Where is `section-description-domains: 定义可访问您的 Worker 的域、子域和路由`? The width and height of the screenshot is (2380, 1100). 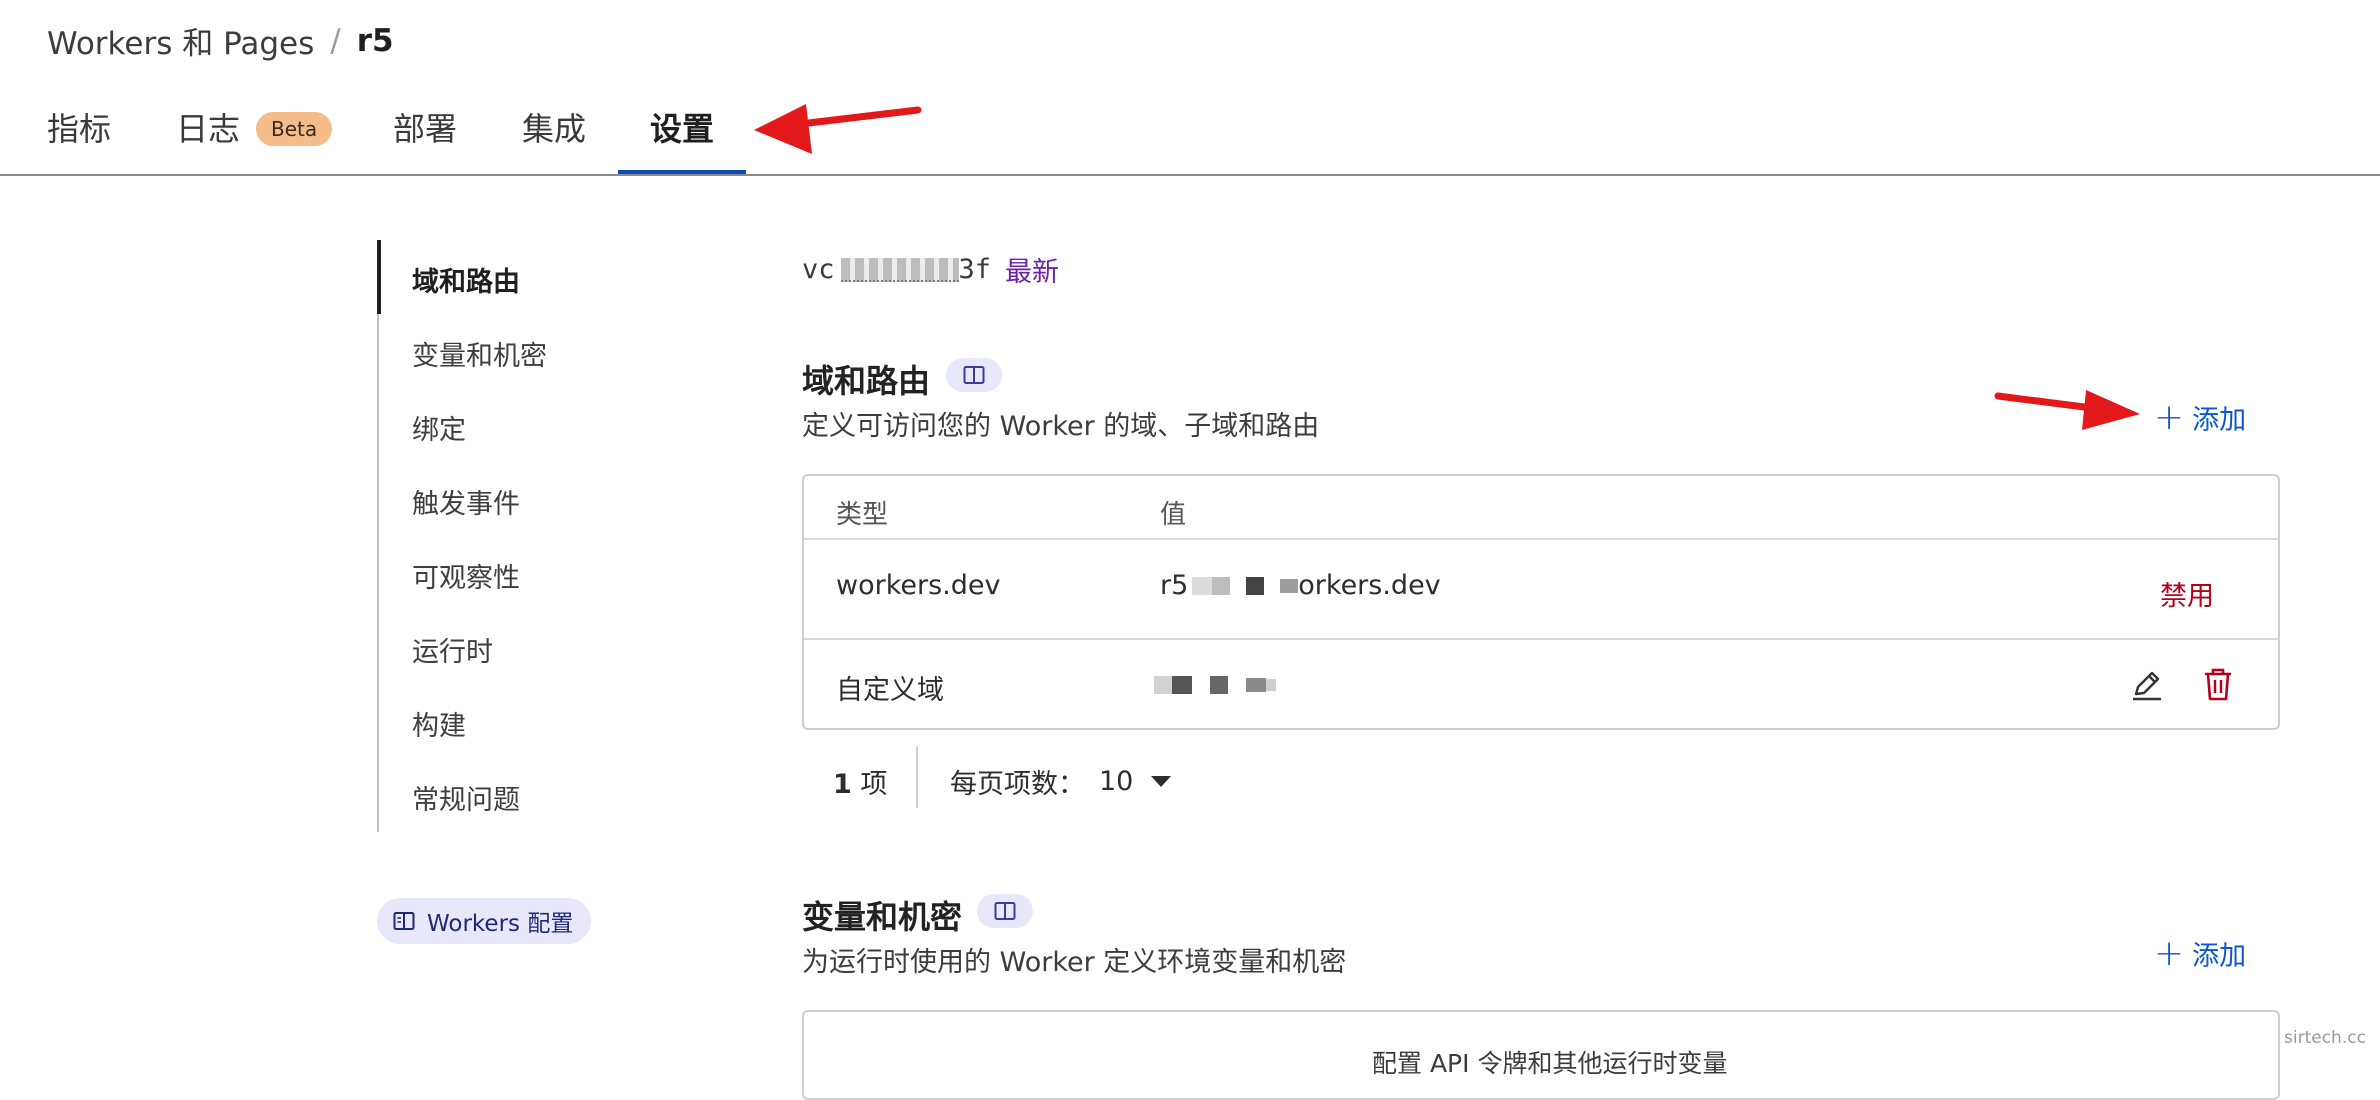
section-description-domains: 定义可访问您的 Worker 的域、子域和路由 is located at coordinates (1061, 426).